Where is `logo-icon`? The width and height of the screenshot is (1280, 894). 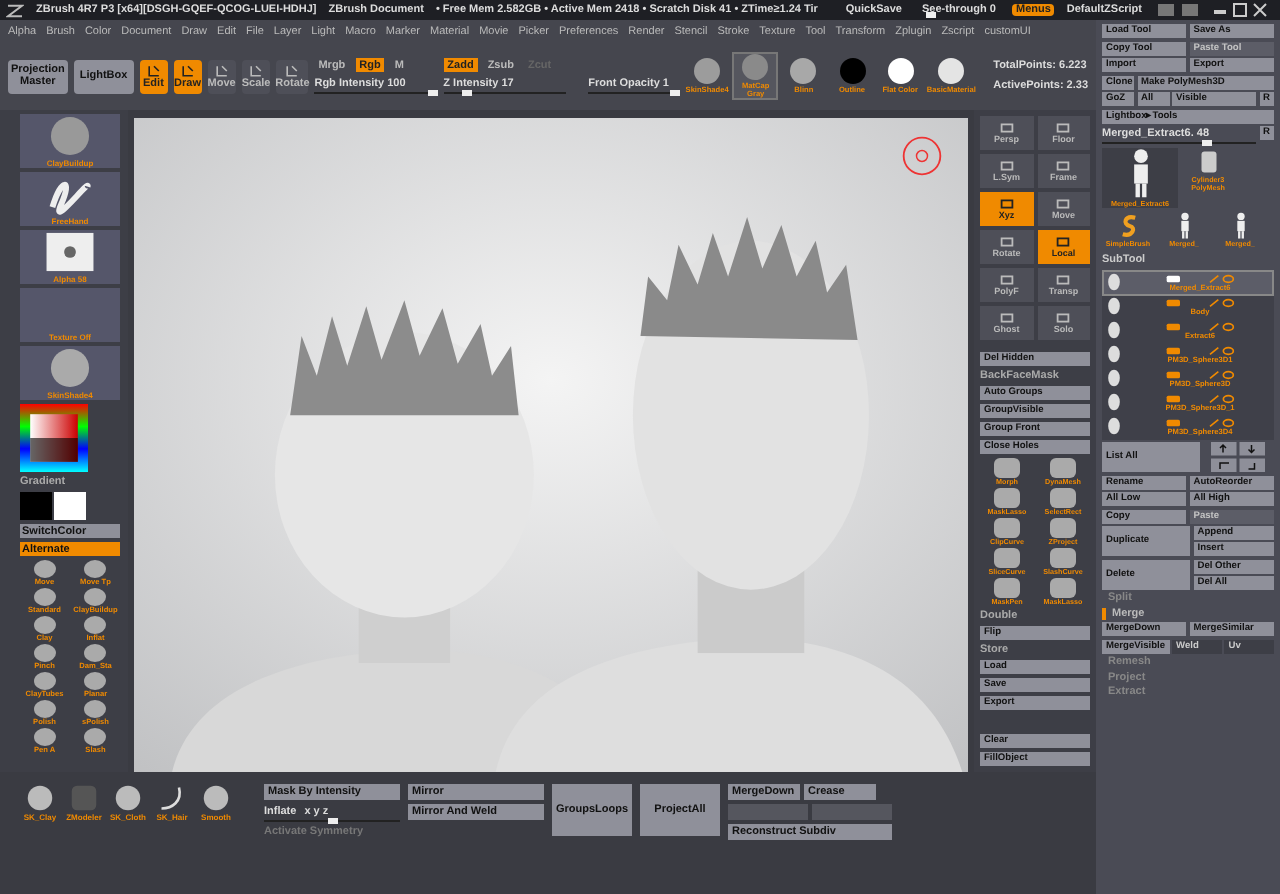
logo-icon is located at coordinates (15, 10).